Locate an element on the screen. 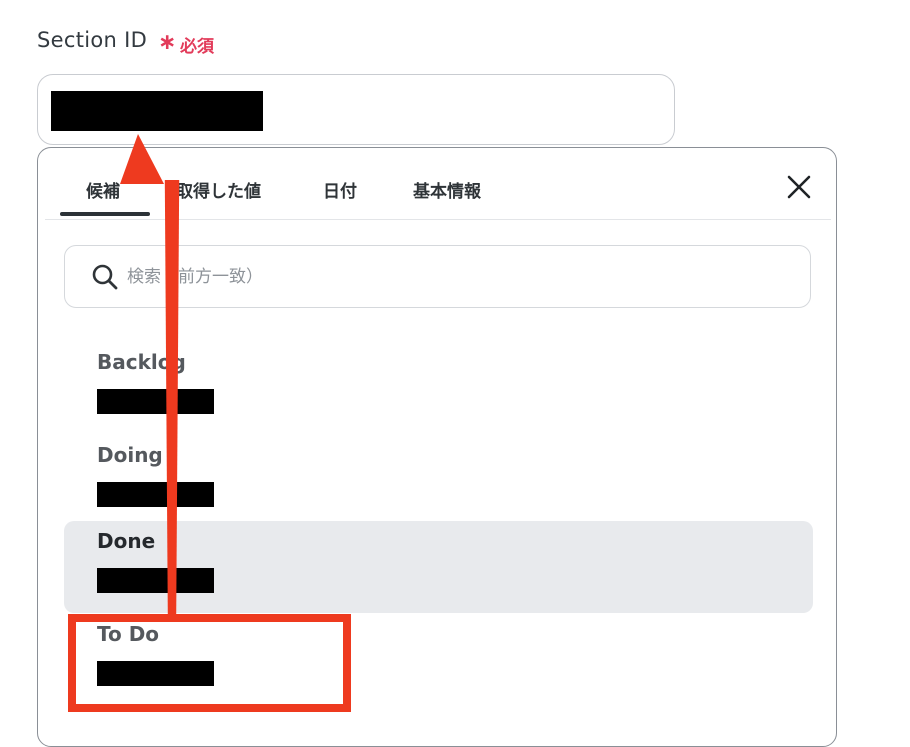 This screenshot has width=910, height=747. option-doing: Doing is located at coordinates (438, 481).